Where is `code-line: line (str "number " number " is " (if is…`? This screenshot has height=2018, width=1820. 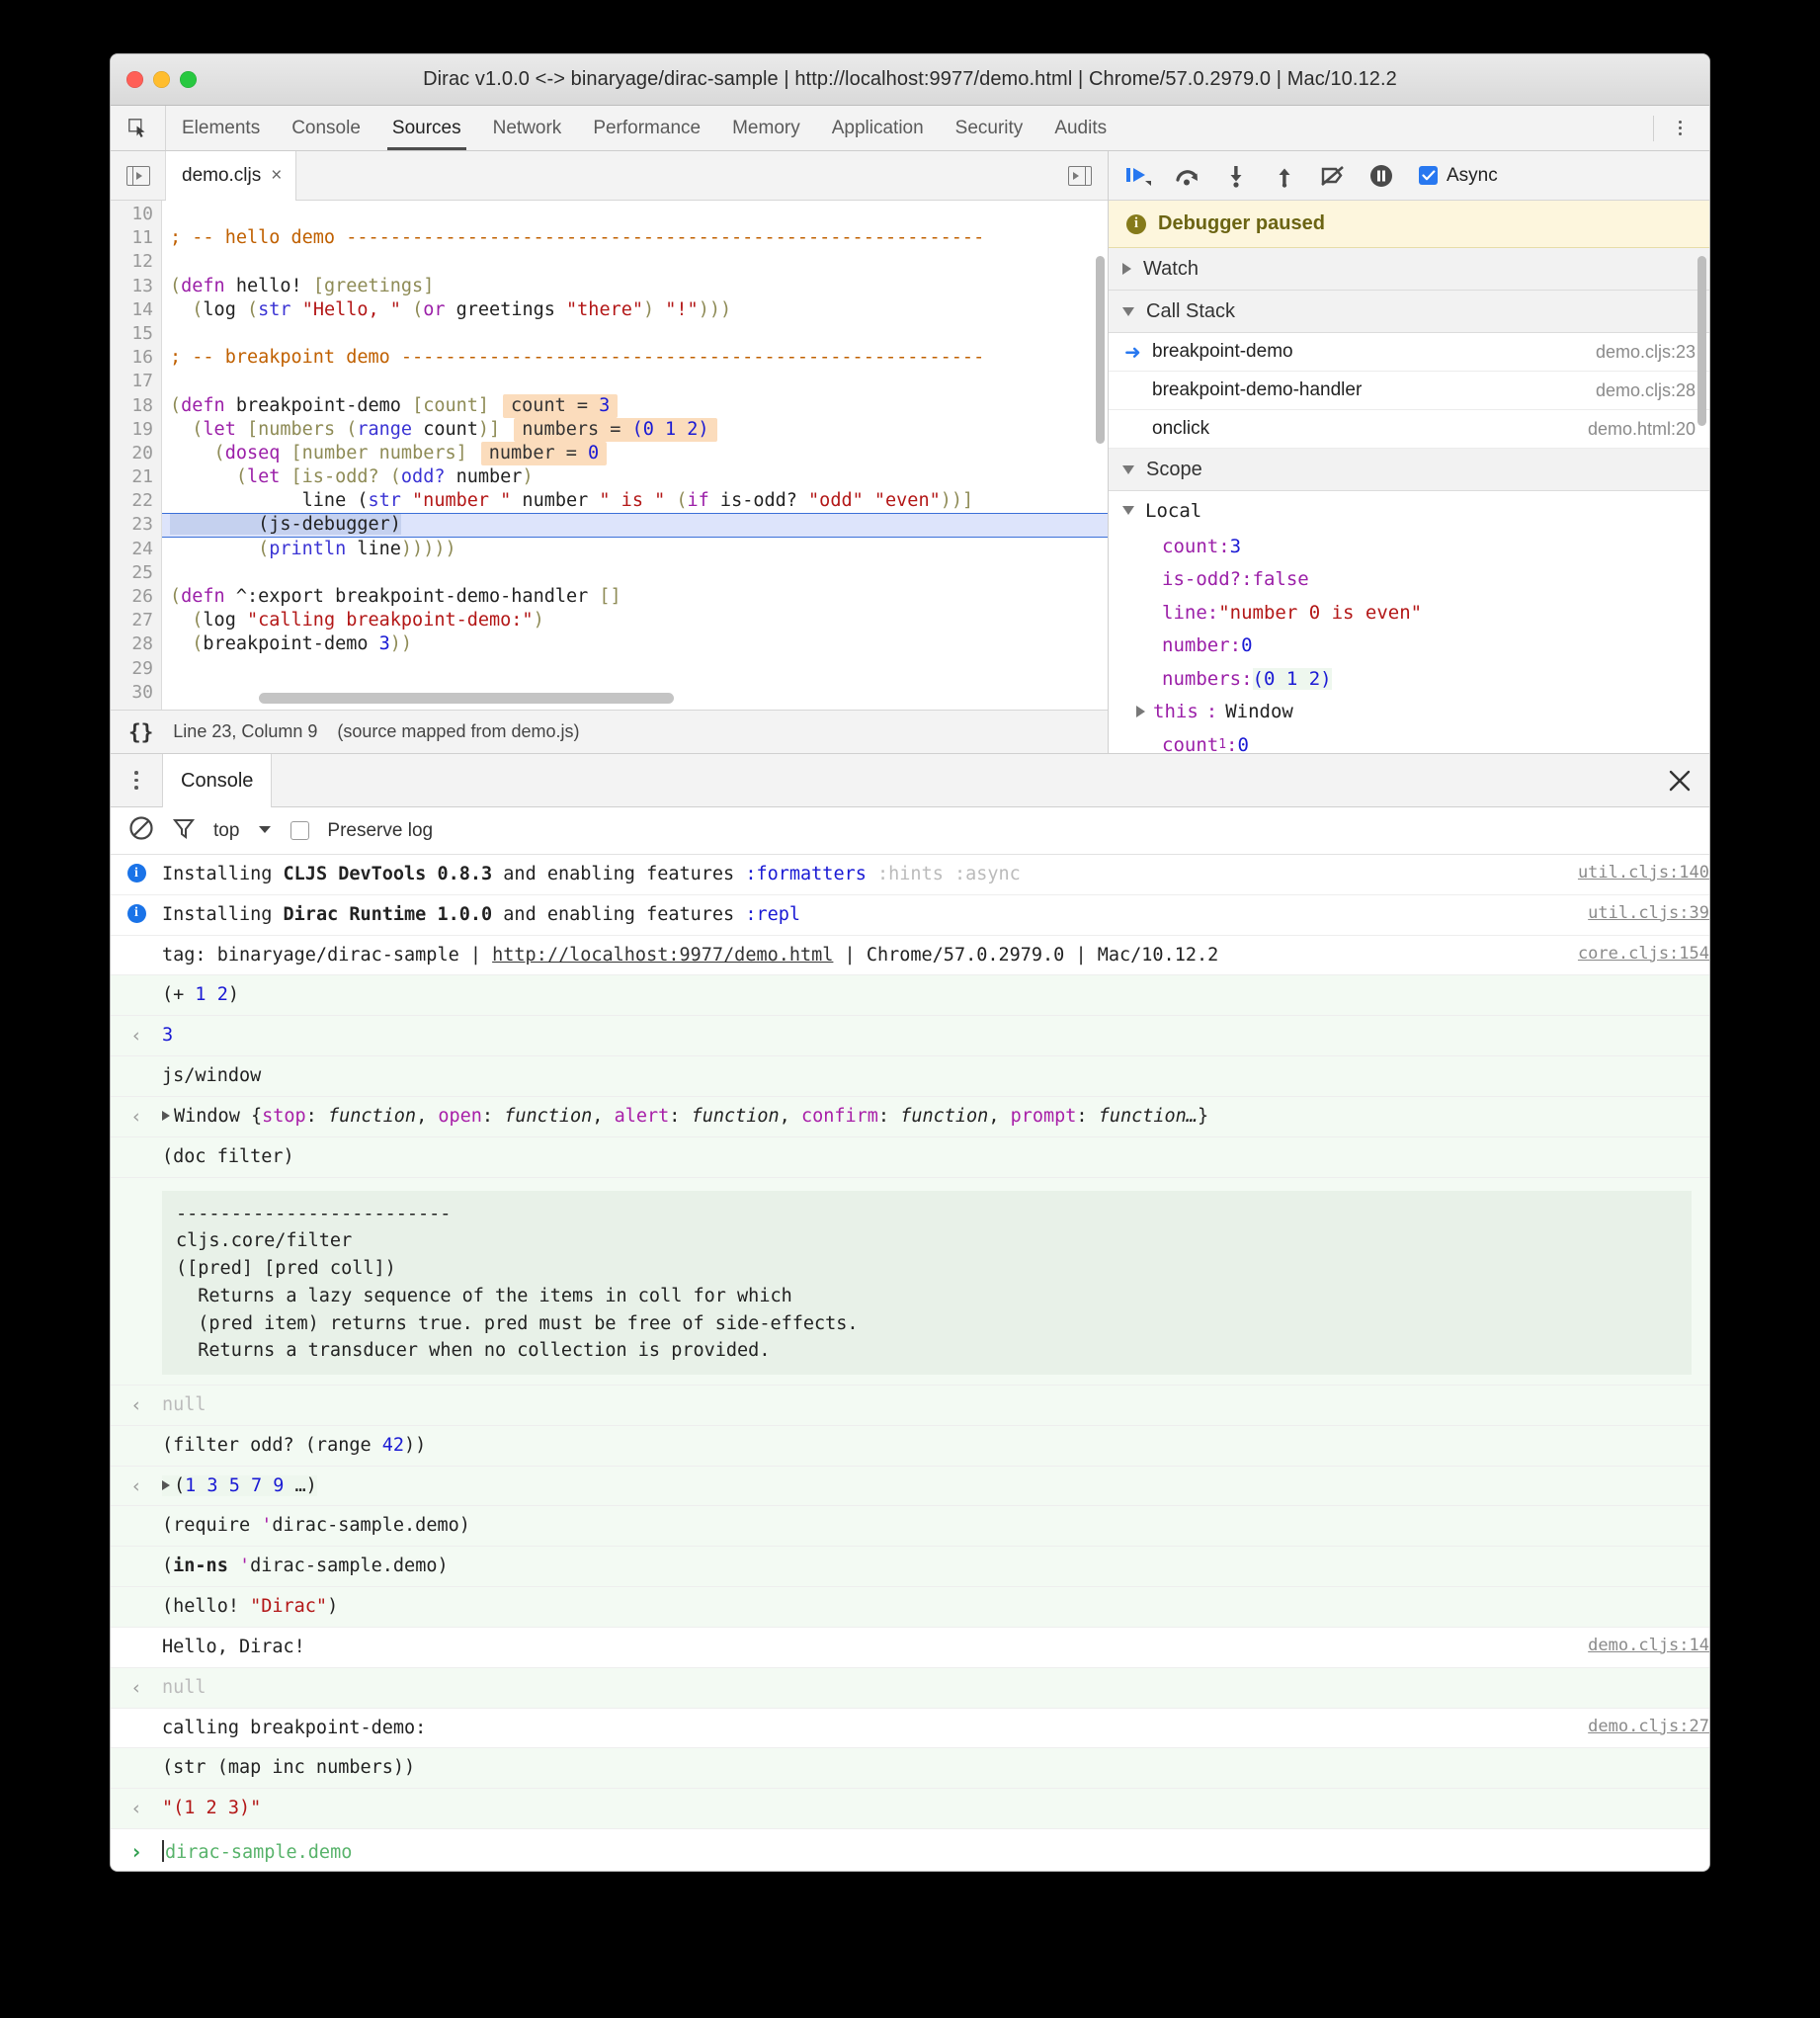
code-line: line (str "number " number " is " (if is… is located at coordinates (635, 501).